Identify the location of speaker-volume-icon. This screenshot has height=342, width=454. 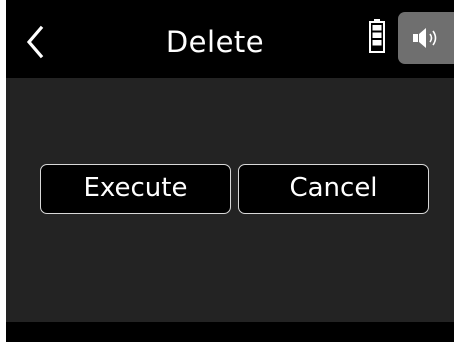
(425, 38).